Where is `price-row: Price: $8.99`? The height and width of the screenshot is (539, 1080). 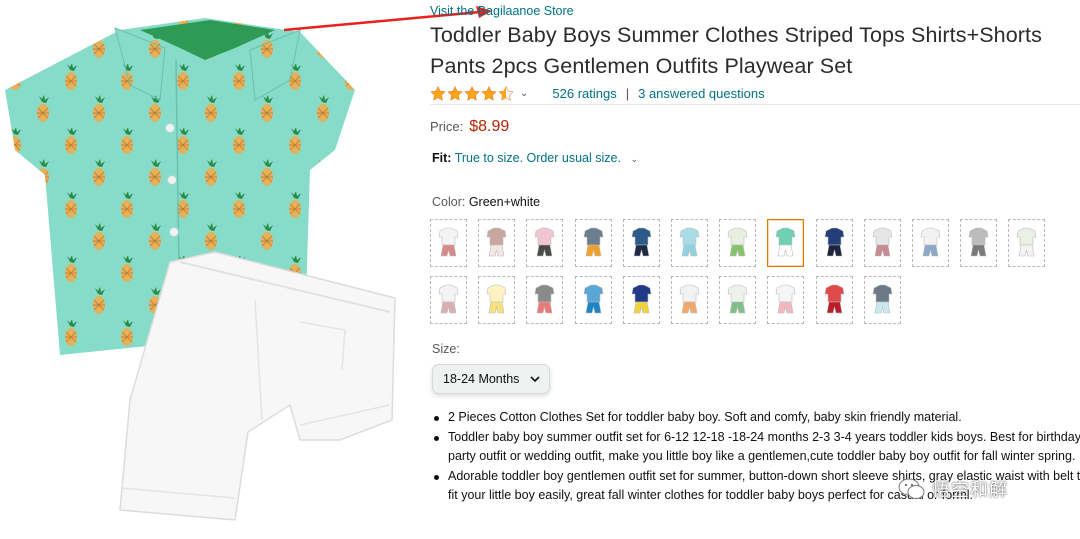
price-row: Price: $8.99 is located at coordinates (469, 127).